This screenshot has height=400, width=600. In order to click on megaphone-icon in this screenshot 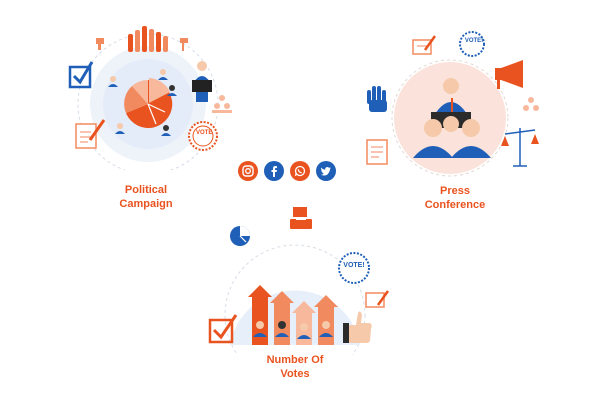, I will do `click(509, 74)`.